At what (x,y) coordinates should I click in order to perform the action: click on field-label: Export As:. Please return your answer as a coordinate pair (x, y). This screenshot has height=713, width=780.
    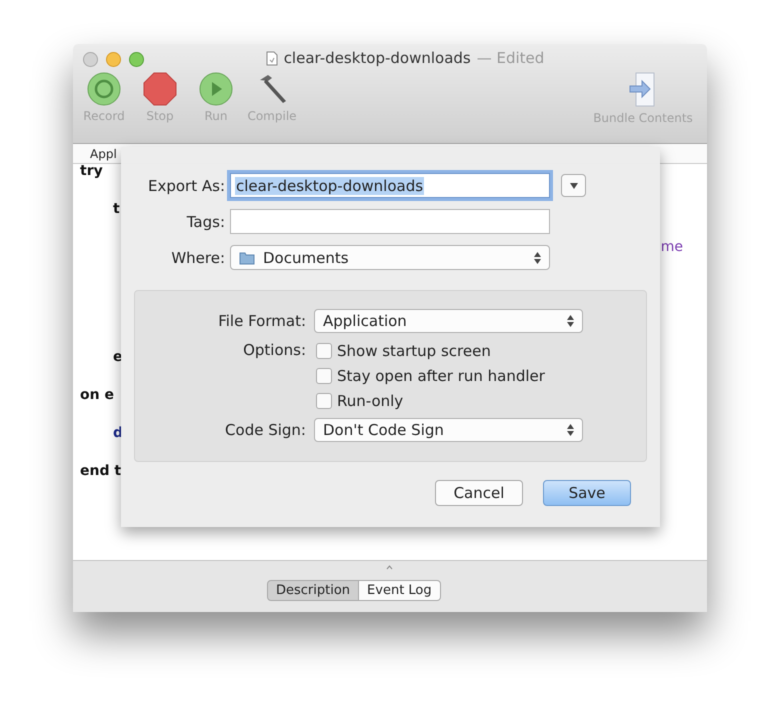
    Looking at the image, I should click on (186, 185).